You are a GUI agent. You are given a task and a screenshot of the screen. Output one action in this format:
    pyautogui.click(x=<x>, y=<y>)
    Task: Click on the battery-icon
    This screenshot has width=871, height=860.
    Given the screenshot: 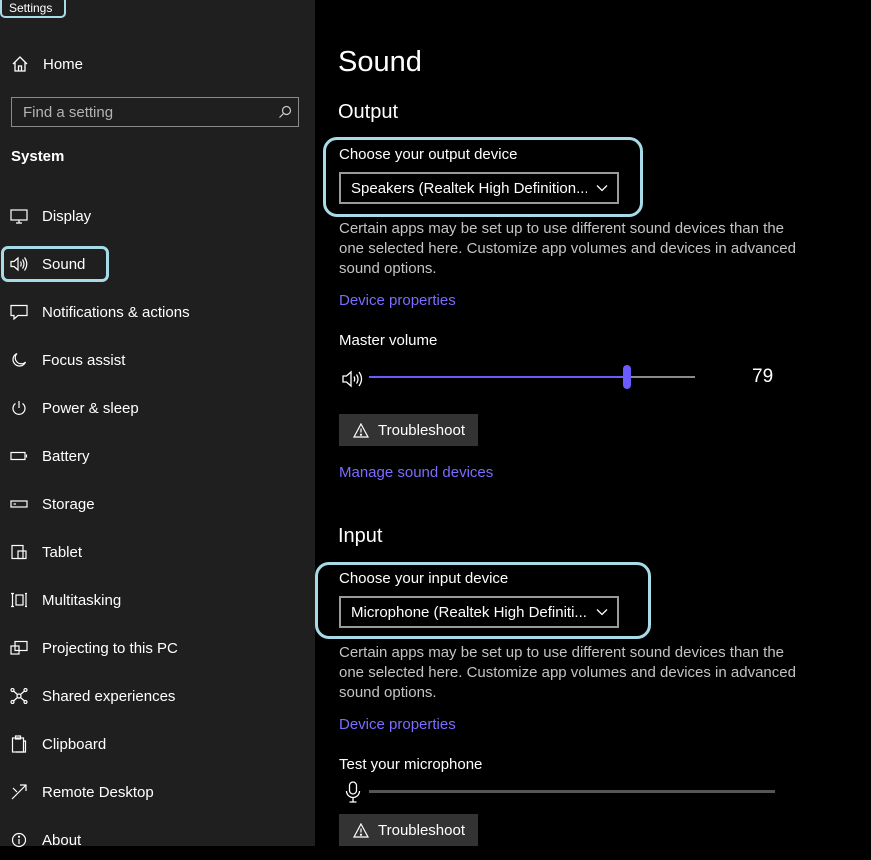 What is the action you would take?
    pyautogui.click(x=19, y=456)
    